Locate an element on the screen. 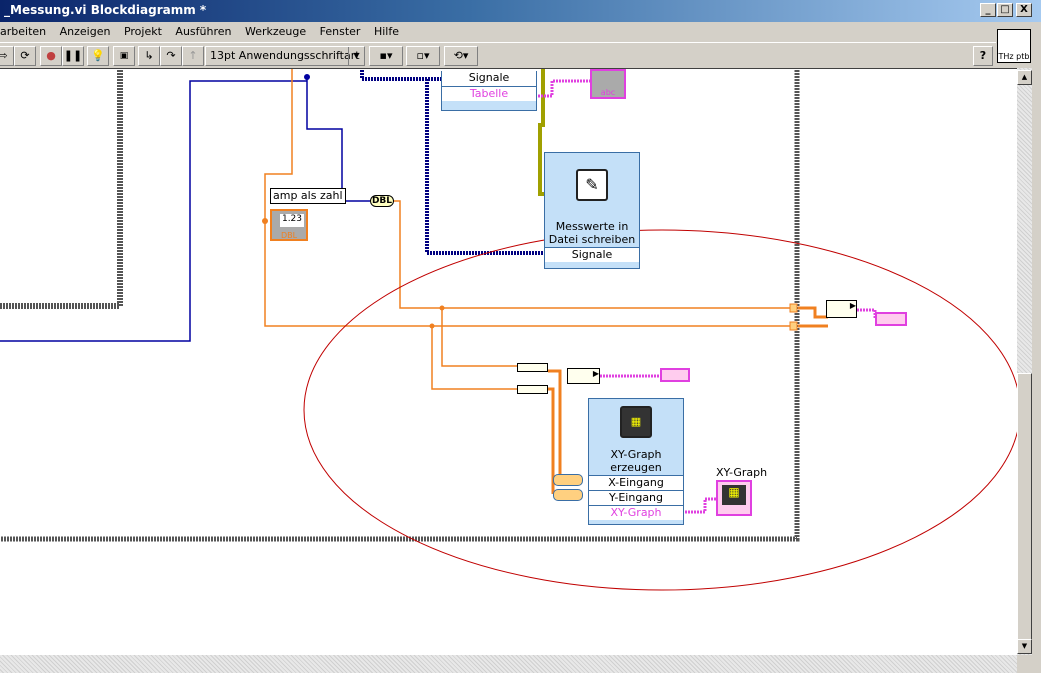 The height and width of the screenshot is (673, 1041). minimize-button: _ is located at coordinates (988, 10).